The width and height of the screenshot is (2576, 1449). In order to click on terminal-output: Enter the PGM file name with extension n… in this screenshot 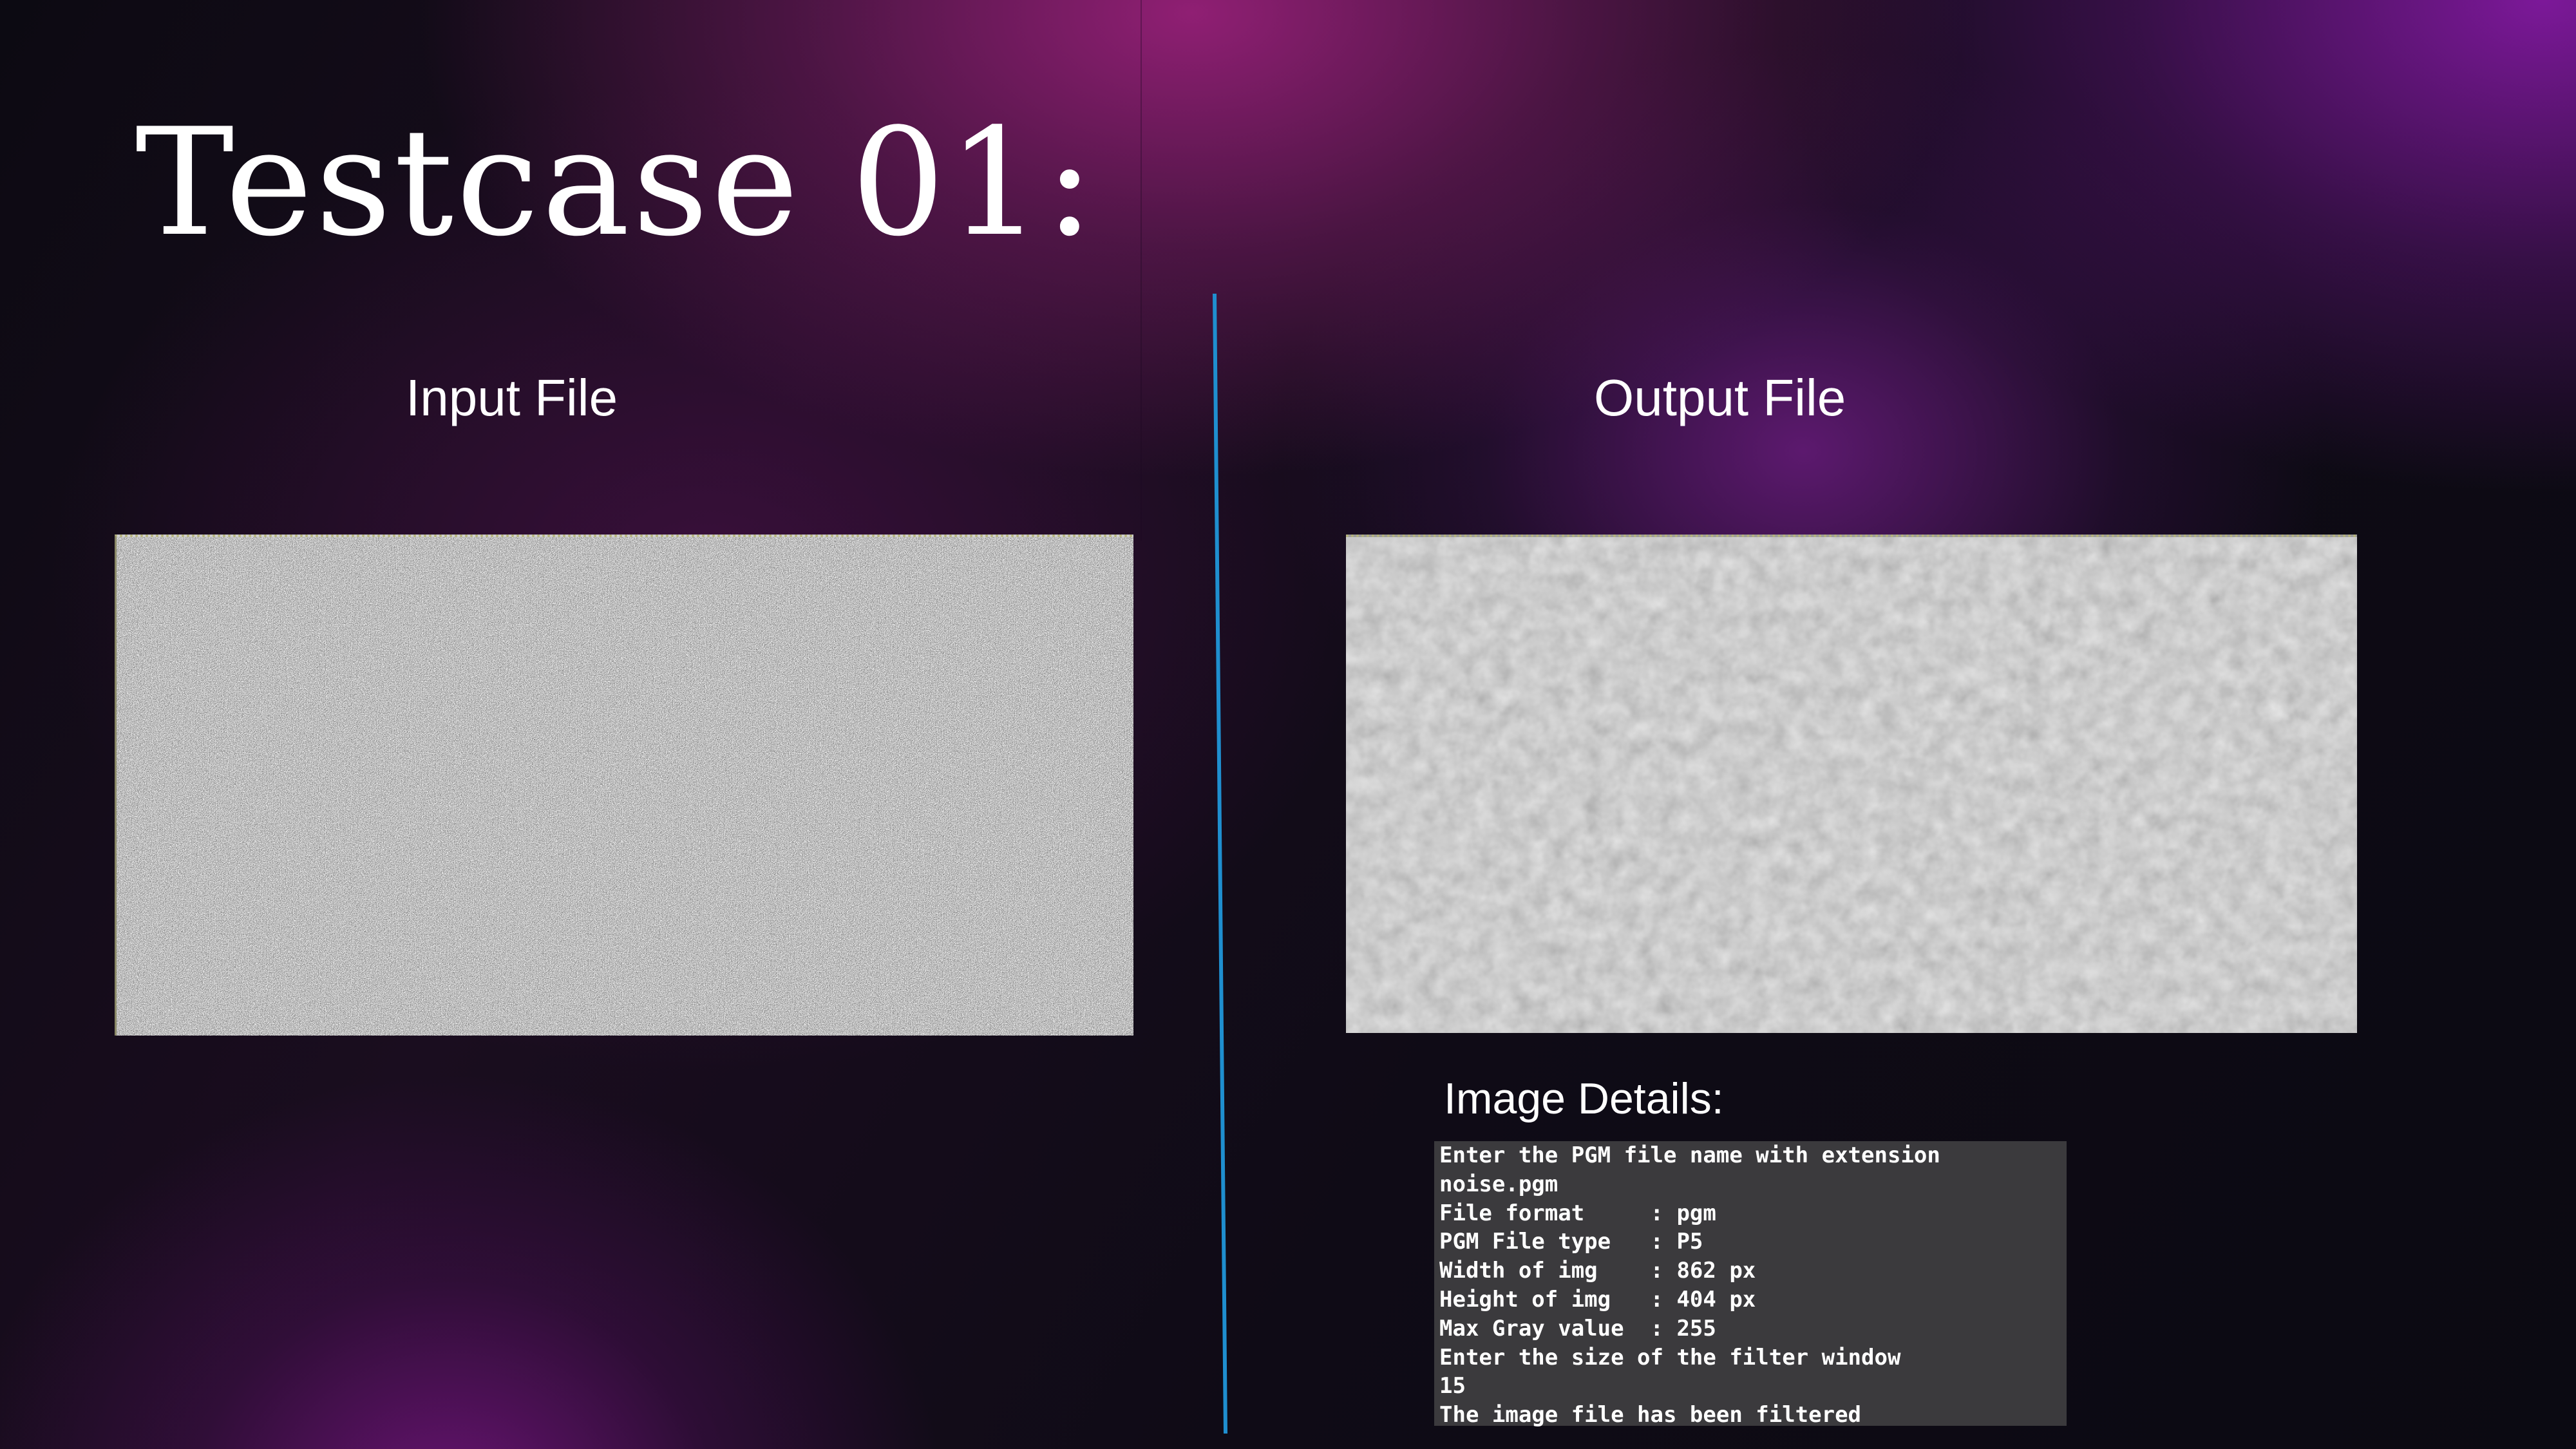, I will do `click(1750, 1285)`.